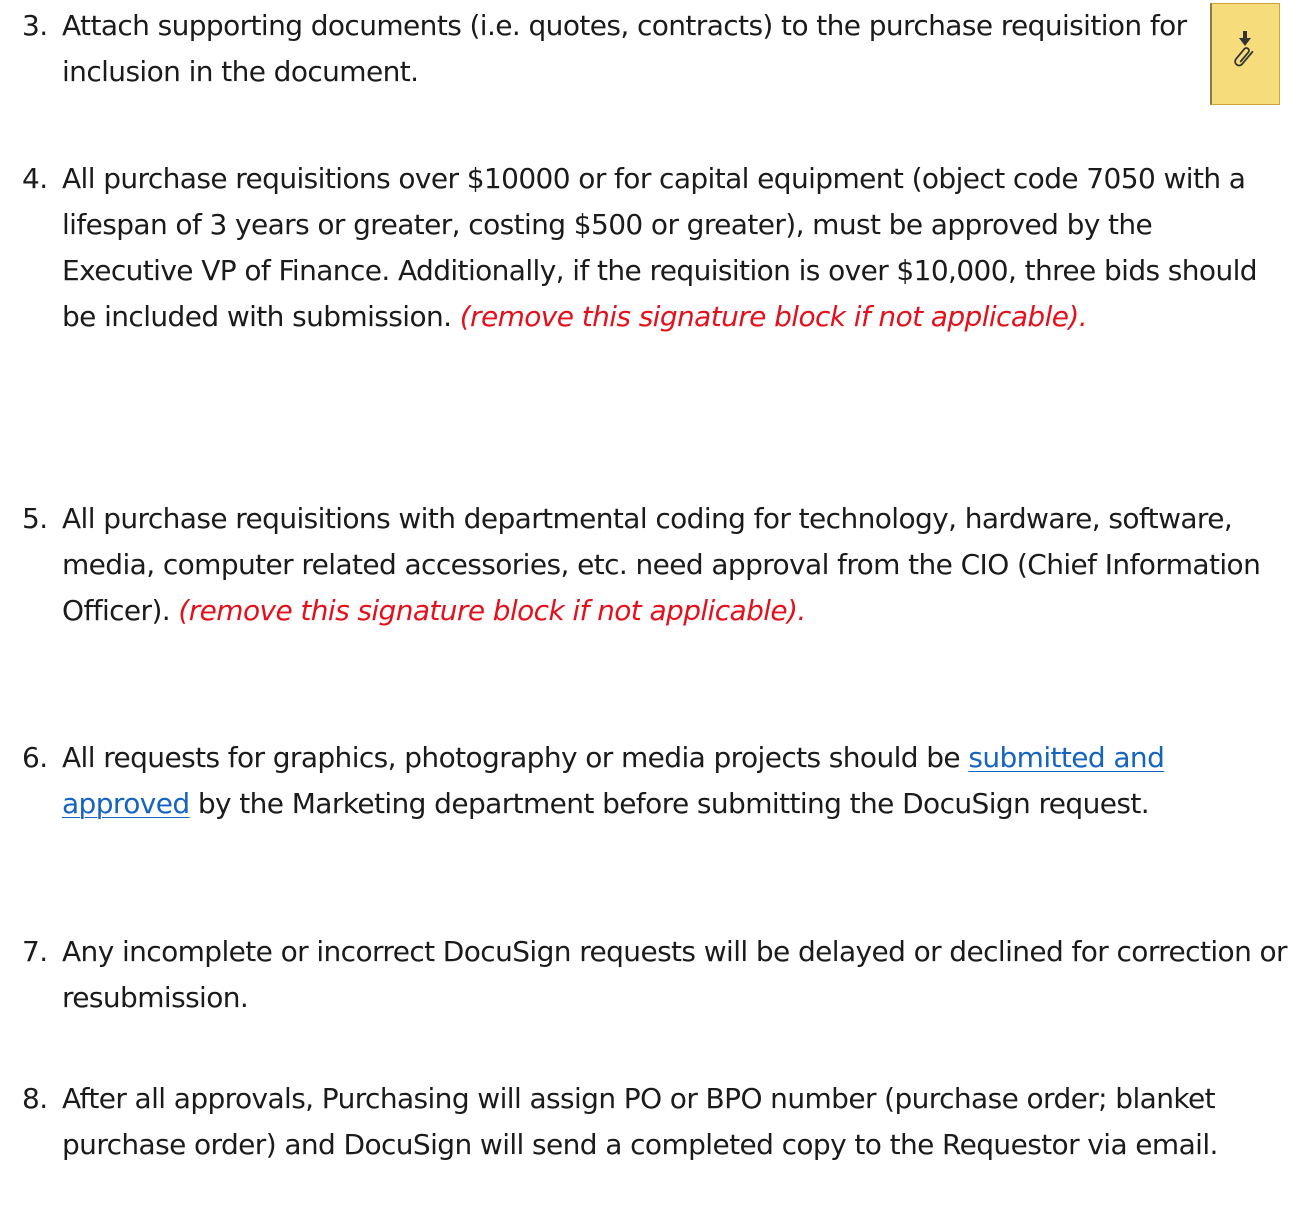  Describe the element at coordinates (1244, 49) in the screenshot. I see `download-attachment-icon` at that location.